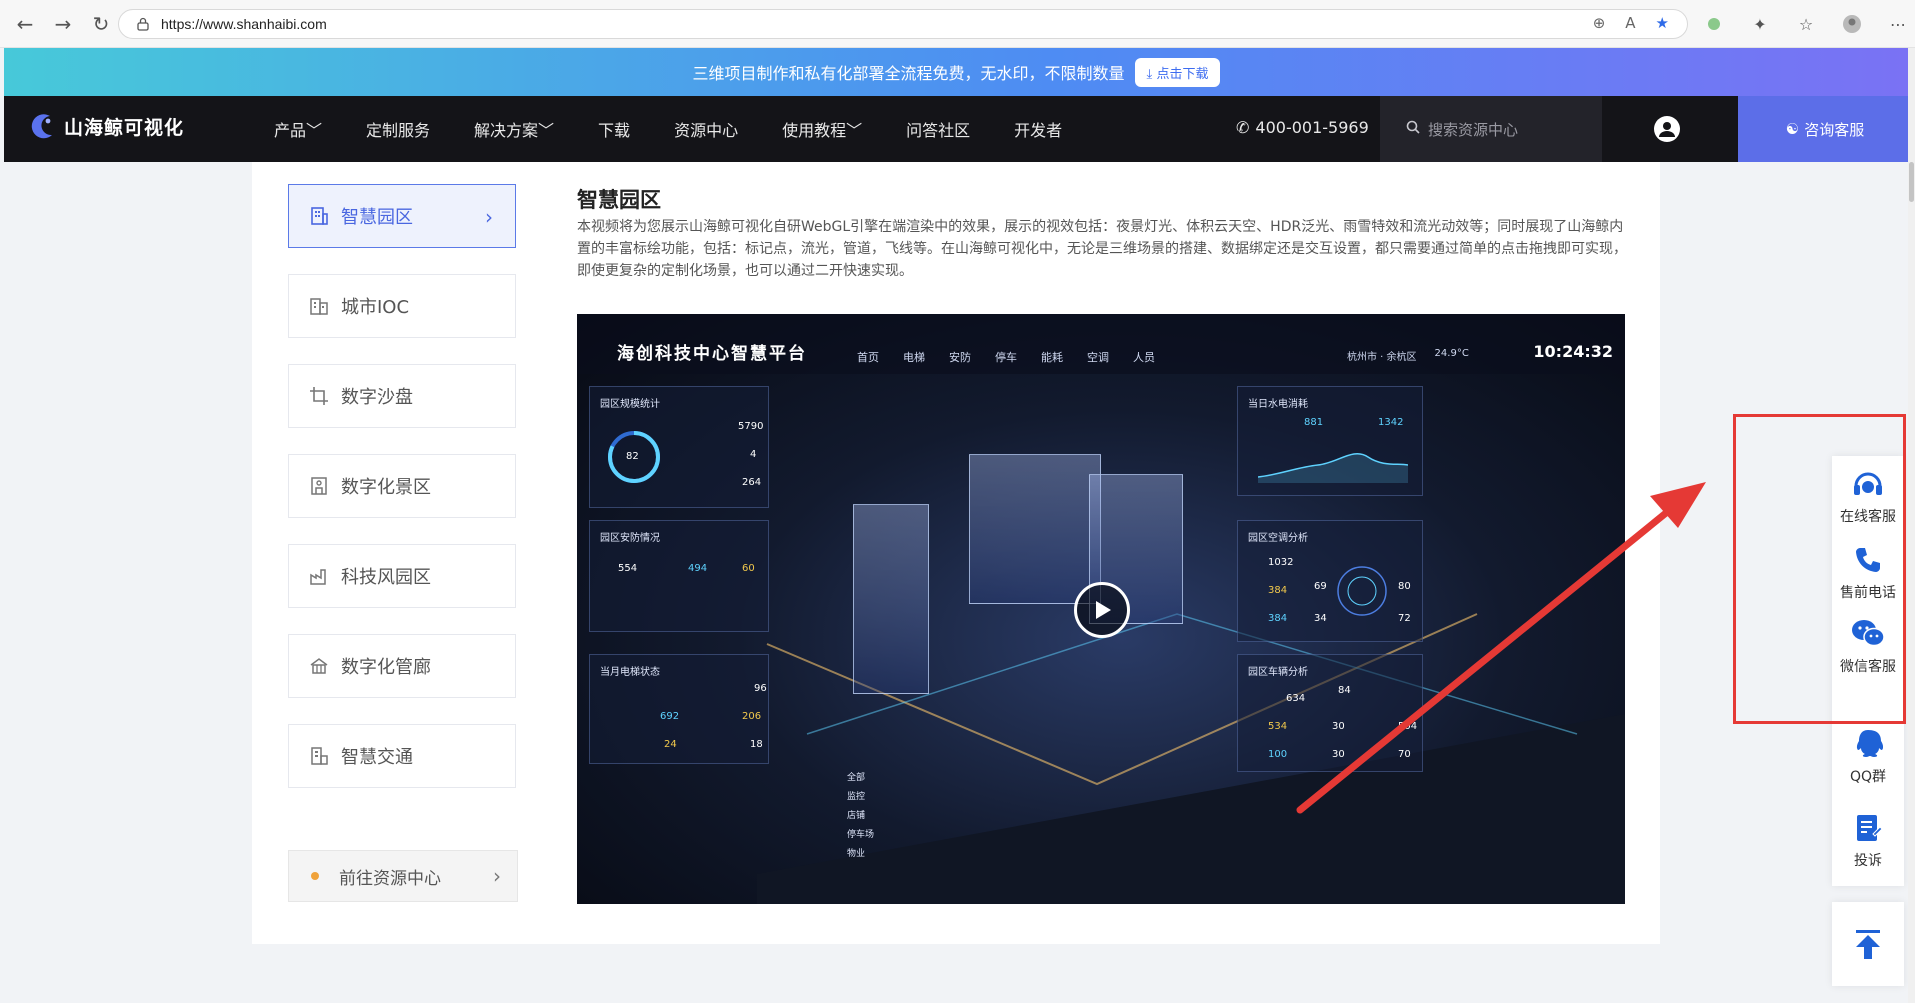  What do you see at coordinates (1382, 357) in the screenshot?
I see `location-text: 杭州市 · 余杭区` at bounding box center [1382, 357].